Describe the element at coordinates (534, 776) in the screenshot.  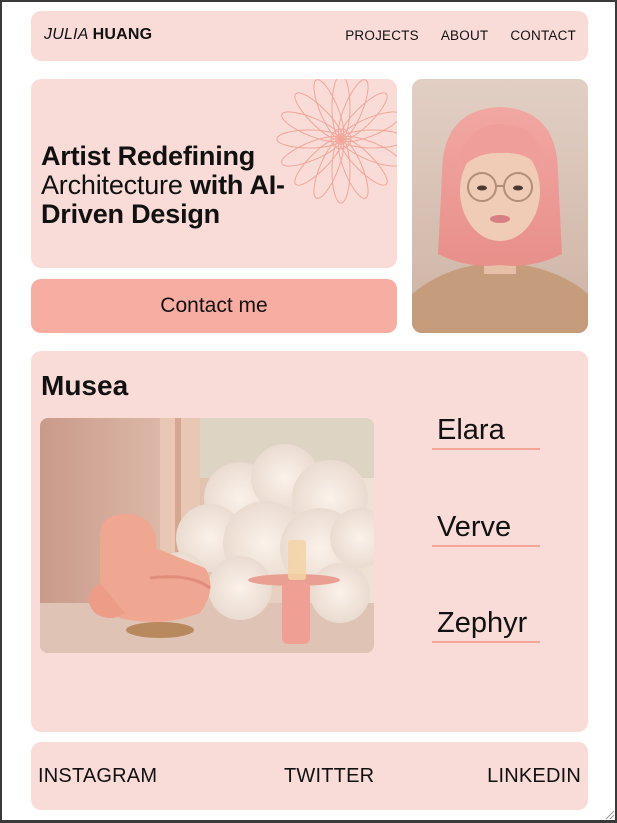
I see `linkedin-link: LINKEDIN` at that location.